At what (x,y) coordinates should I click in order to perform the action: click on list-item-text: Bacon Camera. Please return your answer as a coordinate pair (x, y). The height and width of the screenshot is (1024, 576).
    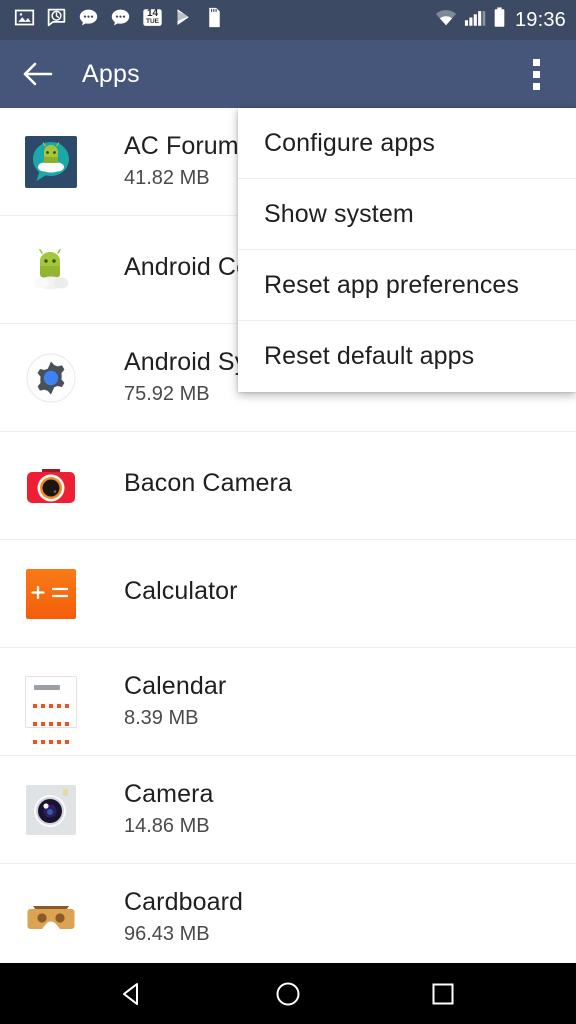
    Looking at the image, I should click on (208, 485).